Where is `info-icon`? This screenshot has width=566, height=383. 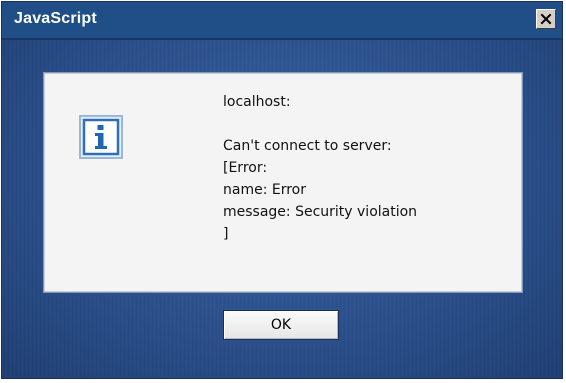
info-icon is located at coordinates (101, 137).